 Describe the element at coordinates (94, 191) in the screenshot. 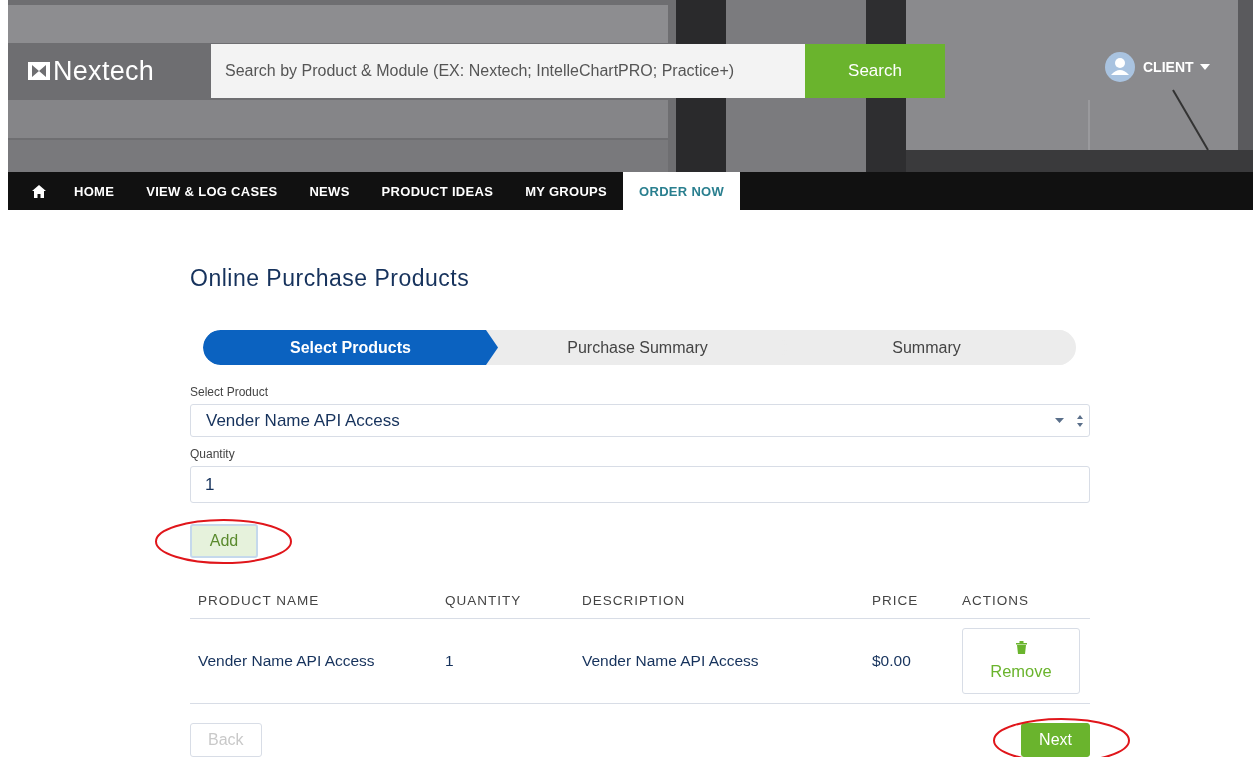

I see `nav-tab: HOME` at that location.